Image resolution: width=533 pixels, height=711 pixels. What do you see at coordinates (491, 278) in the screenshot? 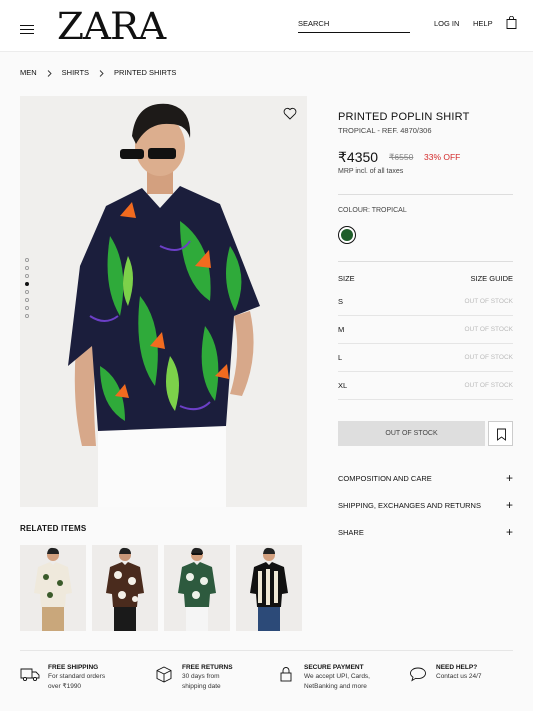
I see `size-guide-link: SIZE GUIDE` at bounding box center [491, 278].